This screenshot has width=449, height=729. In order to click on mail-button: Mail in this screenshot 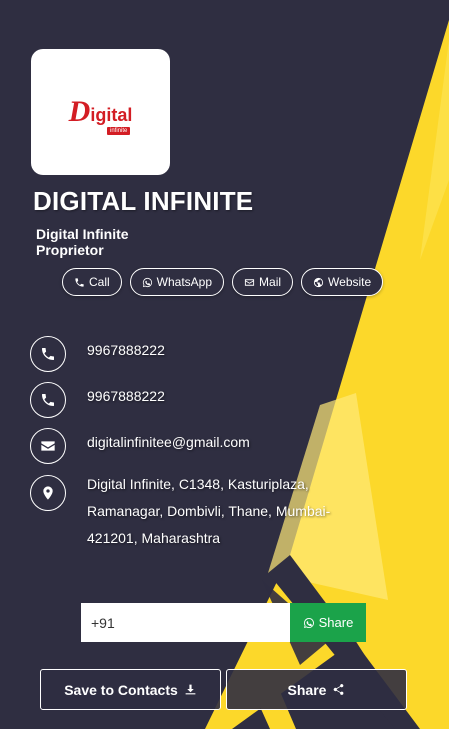, I will do `click(263, 282)`.